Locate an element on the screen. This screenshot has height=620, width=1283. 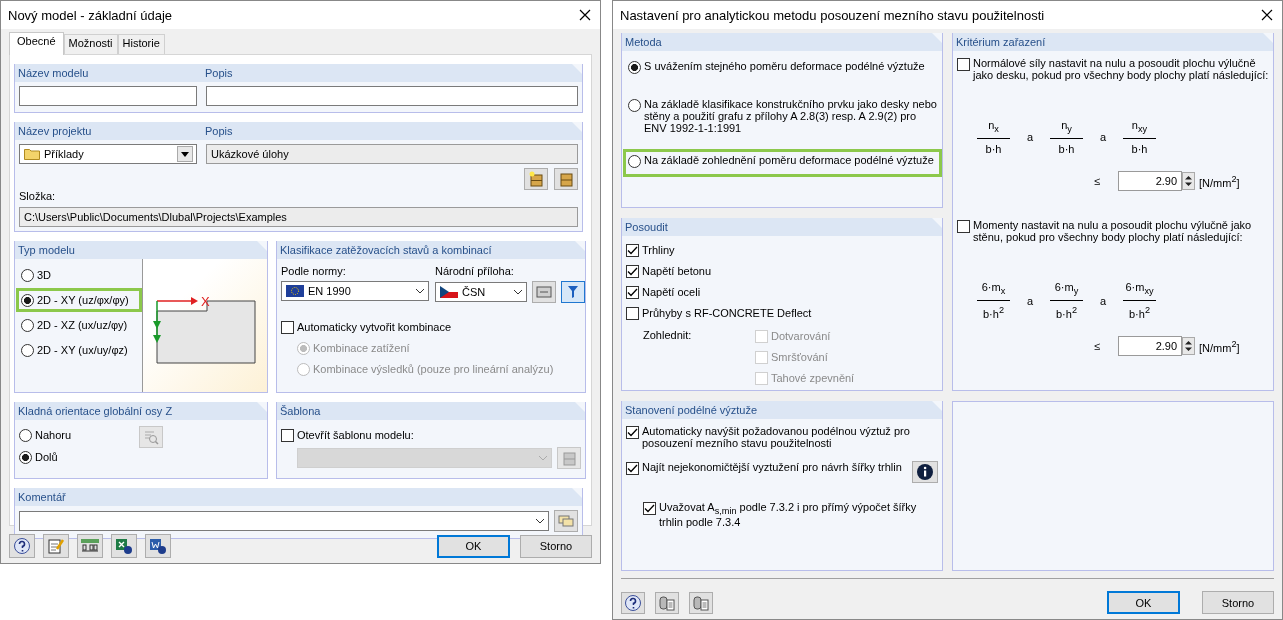
option-label: Na základě klasifikace konstrukčního prvku jako desky nebo stěny a použití grafu z přílohy A 2.8(3) resp. A 2.9(2) pro ENV 1992-1-1:1991 is located at coordinates (790, 116).